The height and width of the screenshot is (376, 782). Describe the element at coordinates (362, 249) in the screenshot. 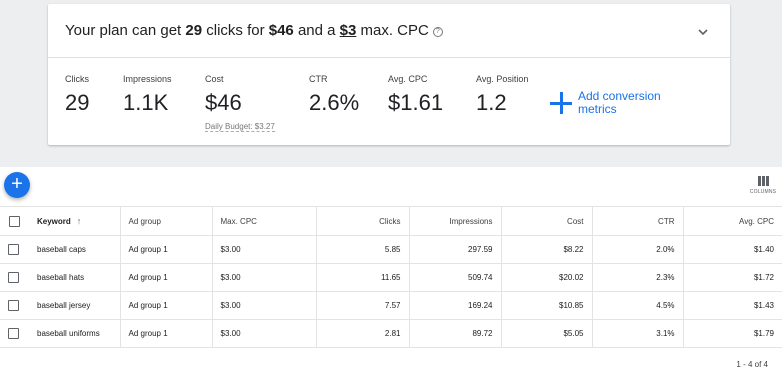

I see `clicks-cell: 5.85` at that location.